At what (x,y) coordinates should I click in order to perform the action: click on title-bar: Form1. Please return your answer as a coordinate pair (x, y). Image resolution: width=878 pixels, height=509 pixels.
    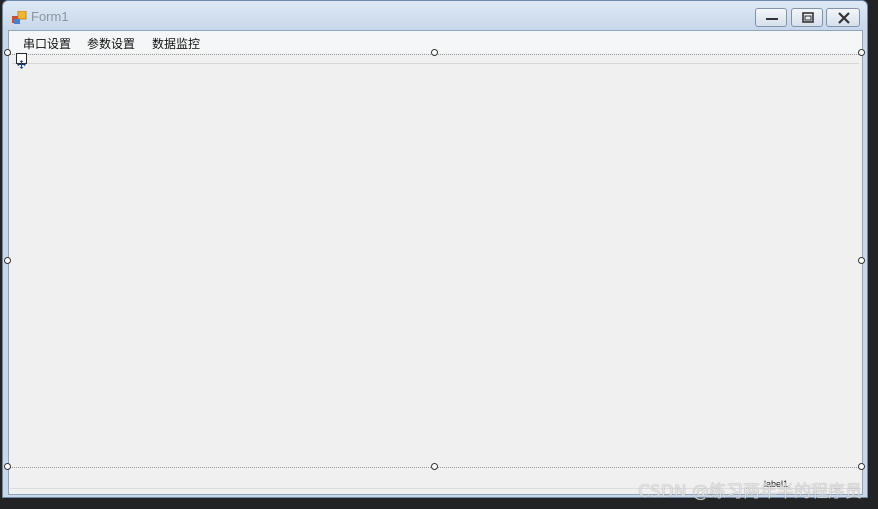
    Looking at the image, I should click on (435, 15).